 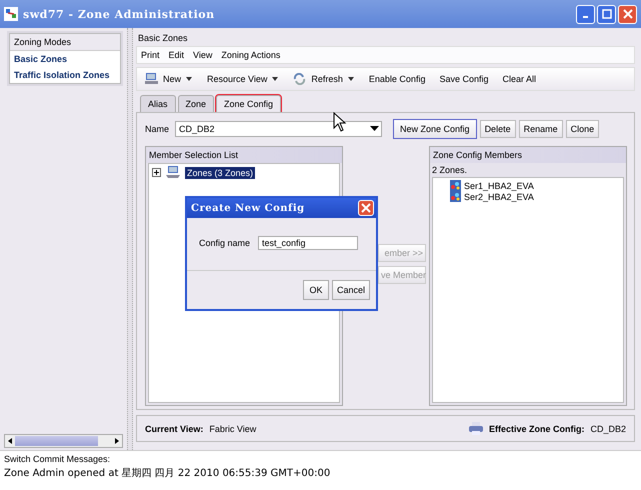 I want to click on toolbar-button: Resource View, so click(x=243, y=79).